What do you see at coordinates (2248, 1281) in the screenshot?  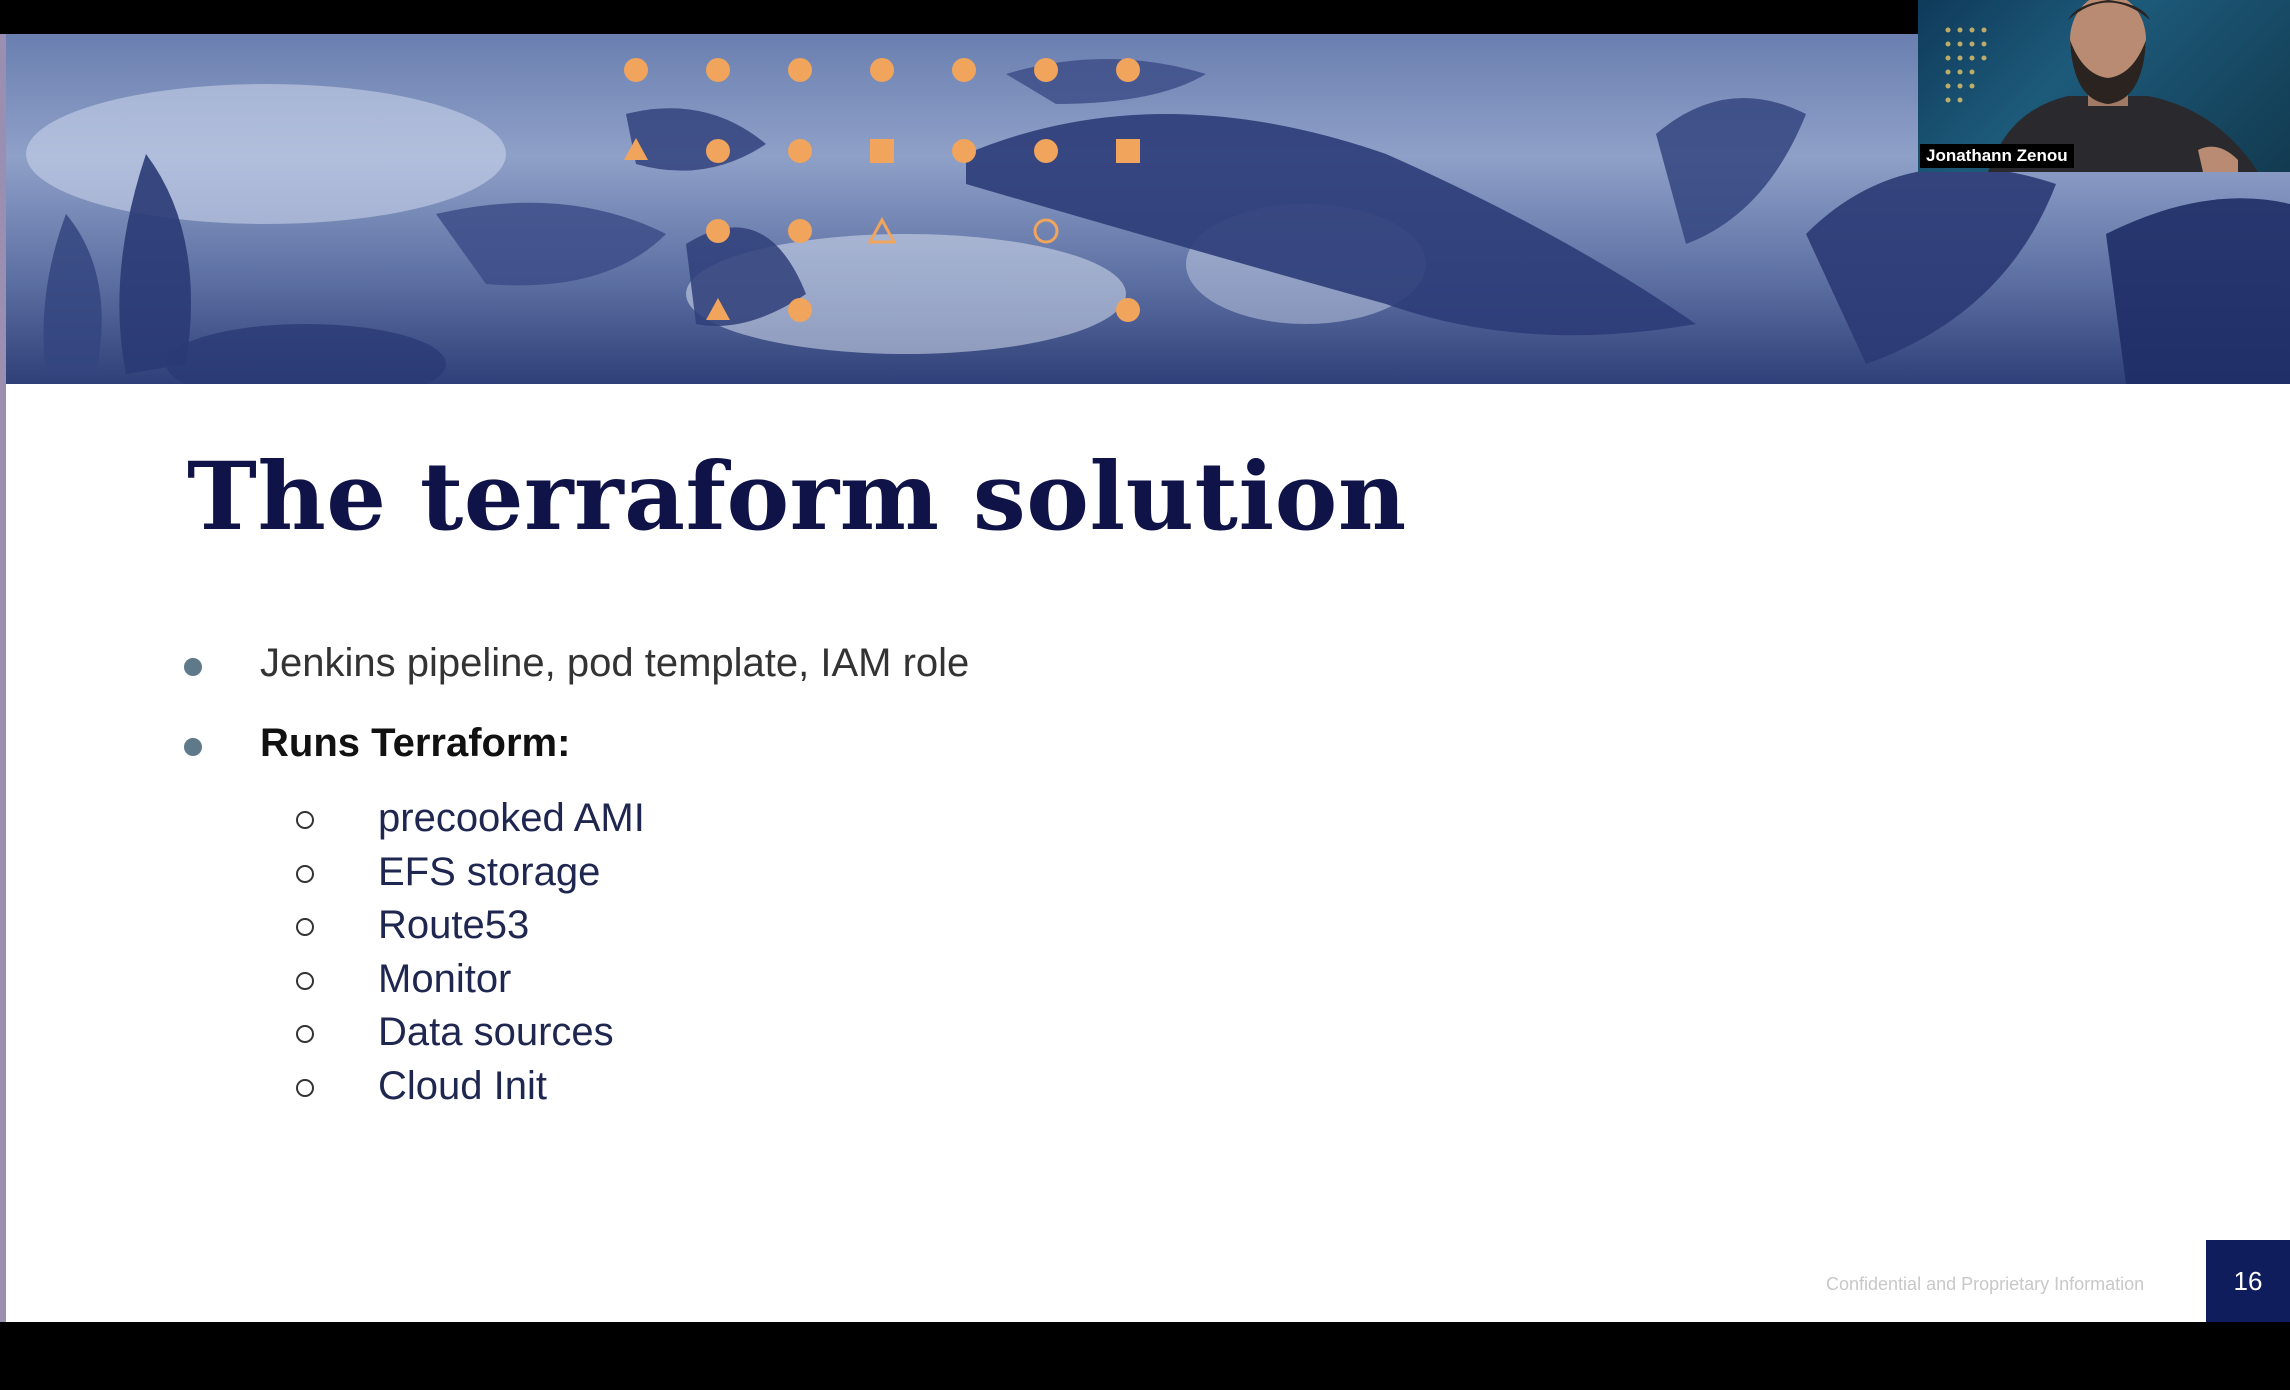 I see `page-number-badge: 16` at bounding box center [2248, 1281].